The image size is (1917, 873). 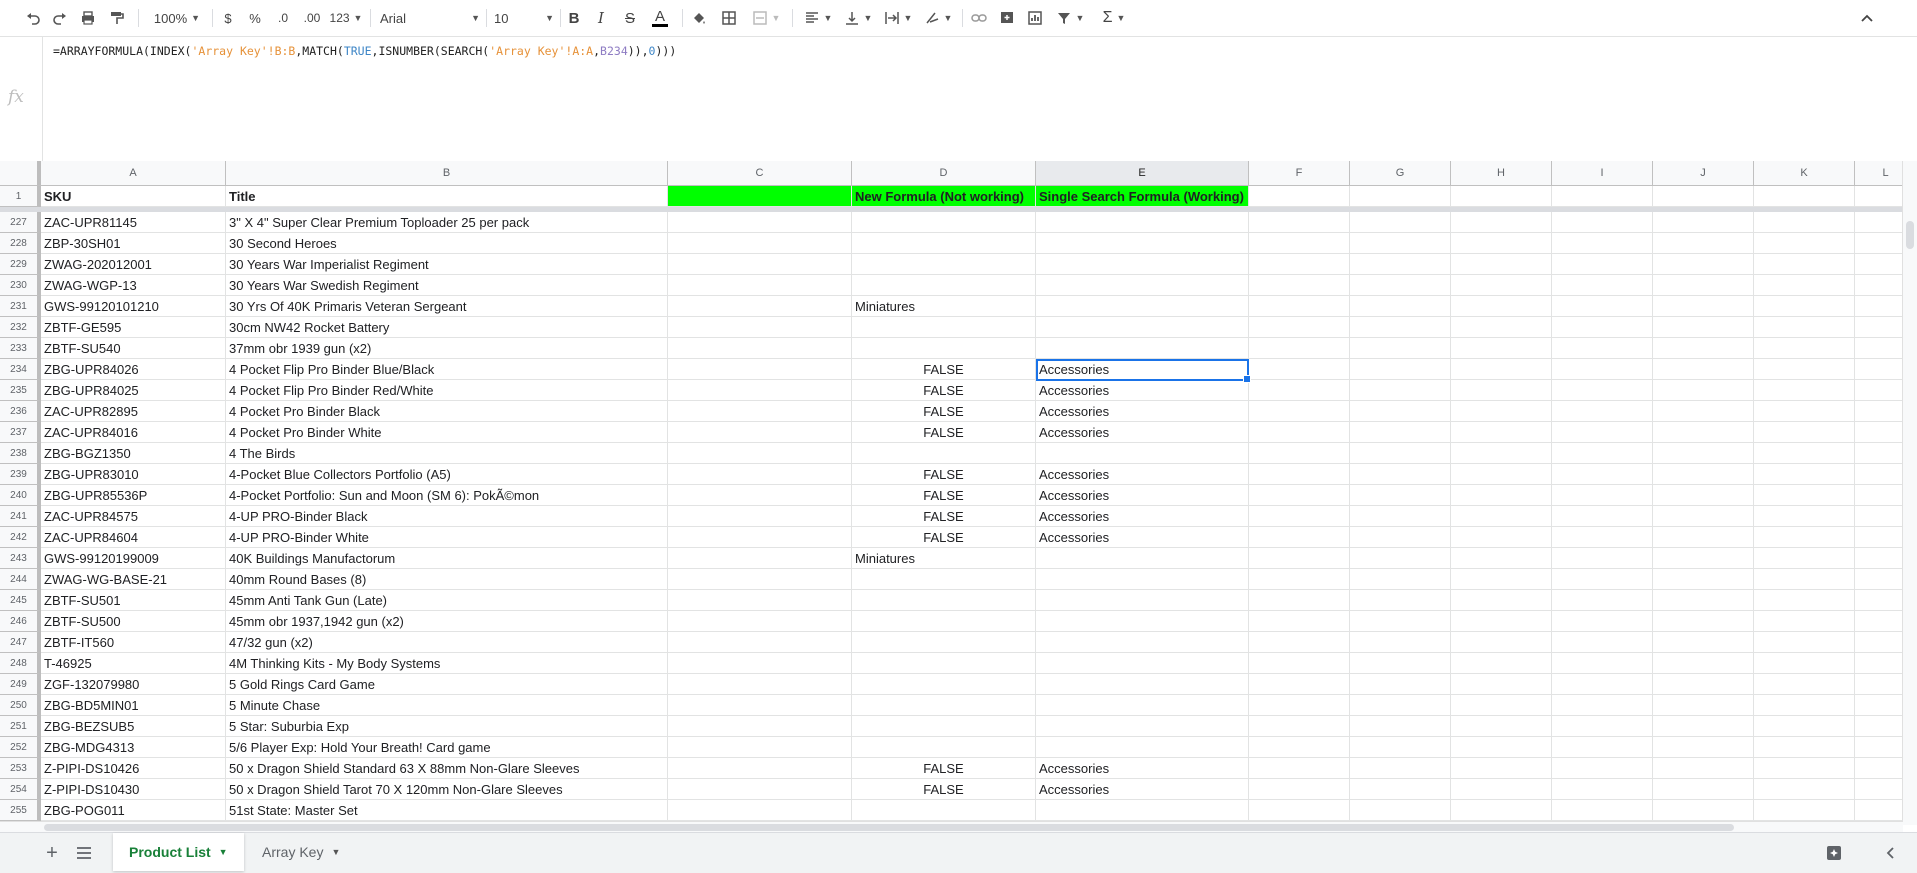 What do you see at coordinates (1501, 173) in the screenshot?
I see `column-header-h: H` at bounding box center [1501, 173].